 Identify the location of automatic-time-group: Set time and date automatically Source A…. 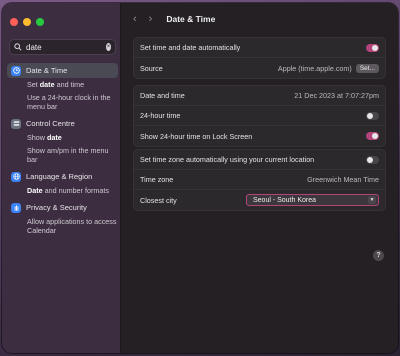
(259, 58).